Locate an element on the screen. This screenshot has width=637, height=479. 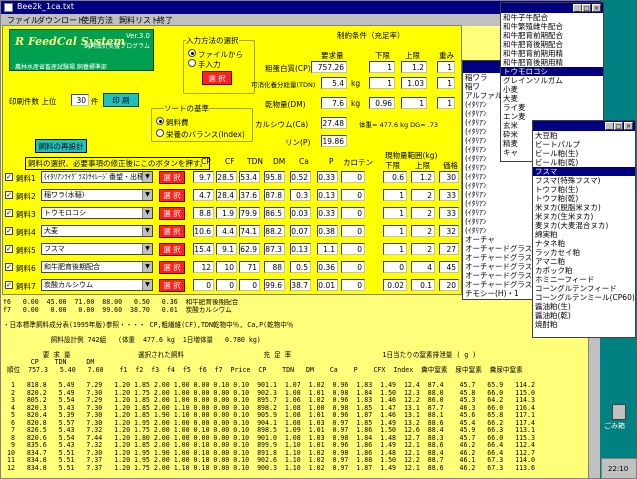
feed-value: 74.1 is located at coordinates (249, 231).